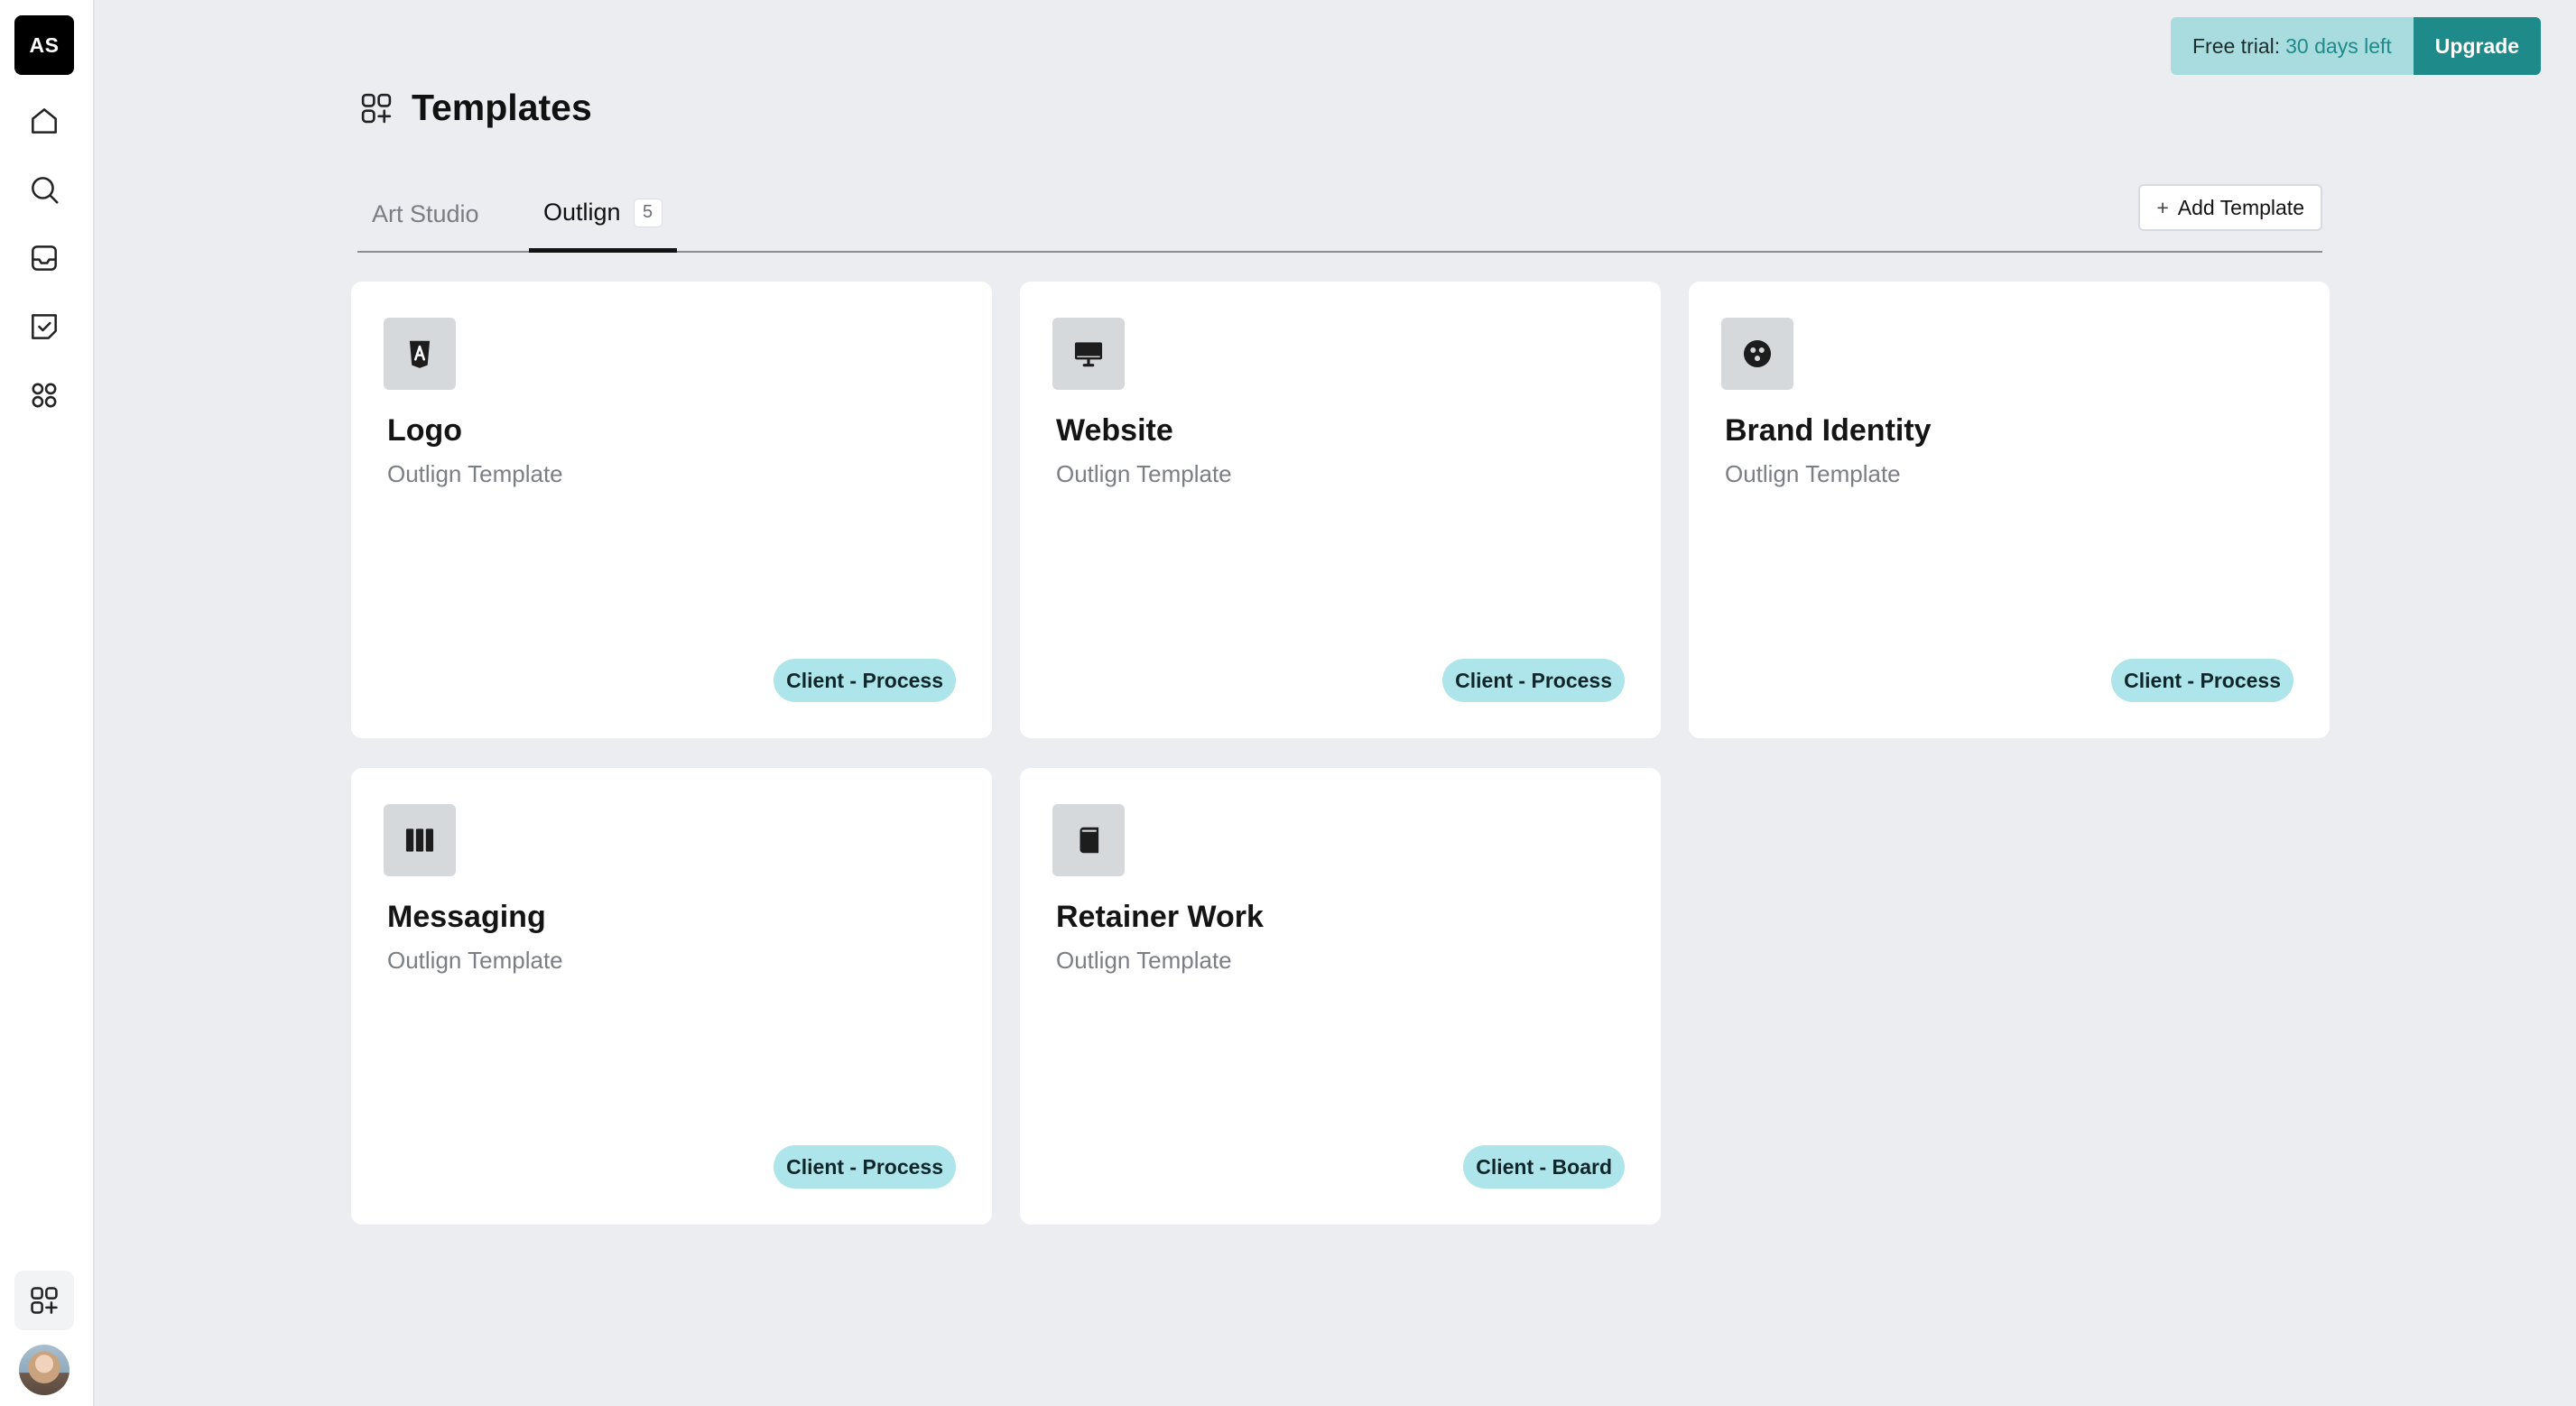 Image resolution: width=2576 pixels, height=1406 pixels. Describe the element at coordinates (1160, 917) in the screenshot. I see `card-title: Retainer Work` at that location.